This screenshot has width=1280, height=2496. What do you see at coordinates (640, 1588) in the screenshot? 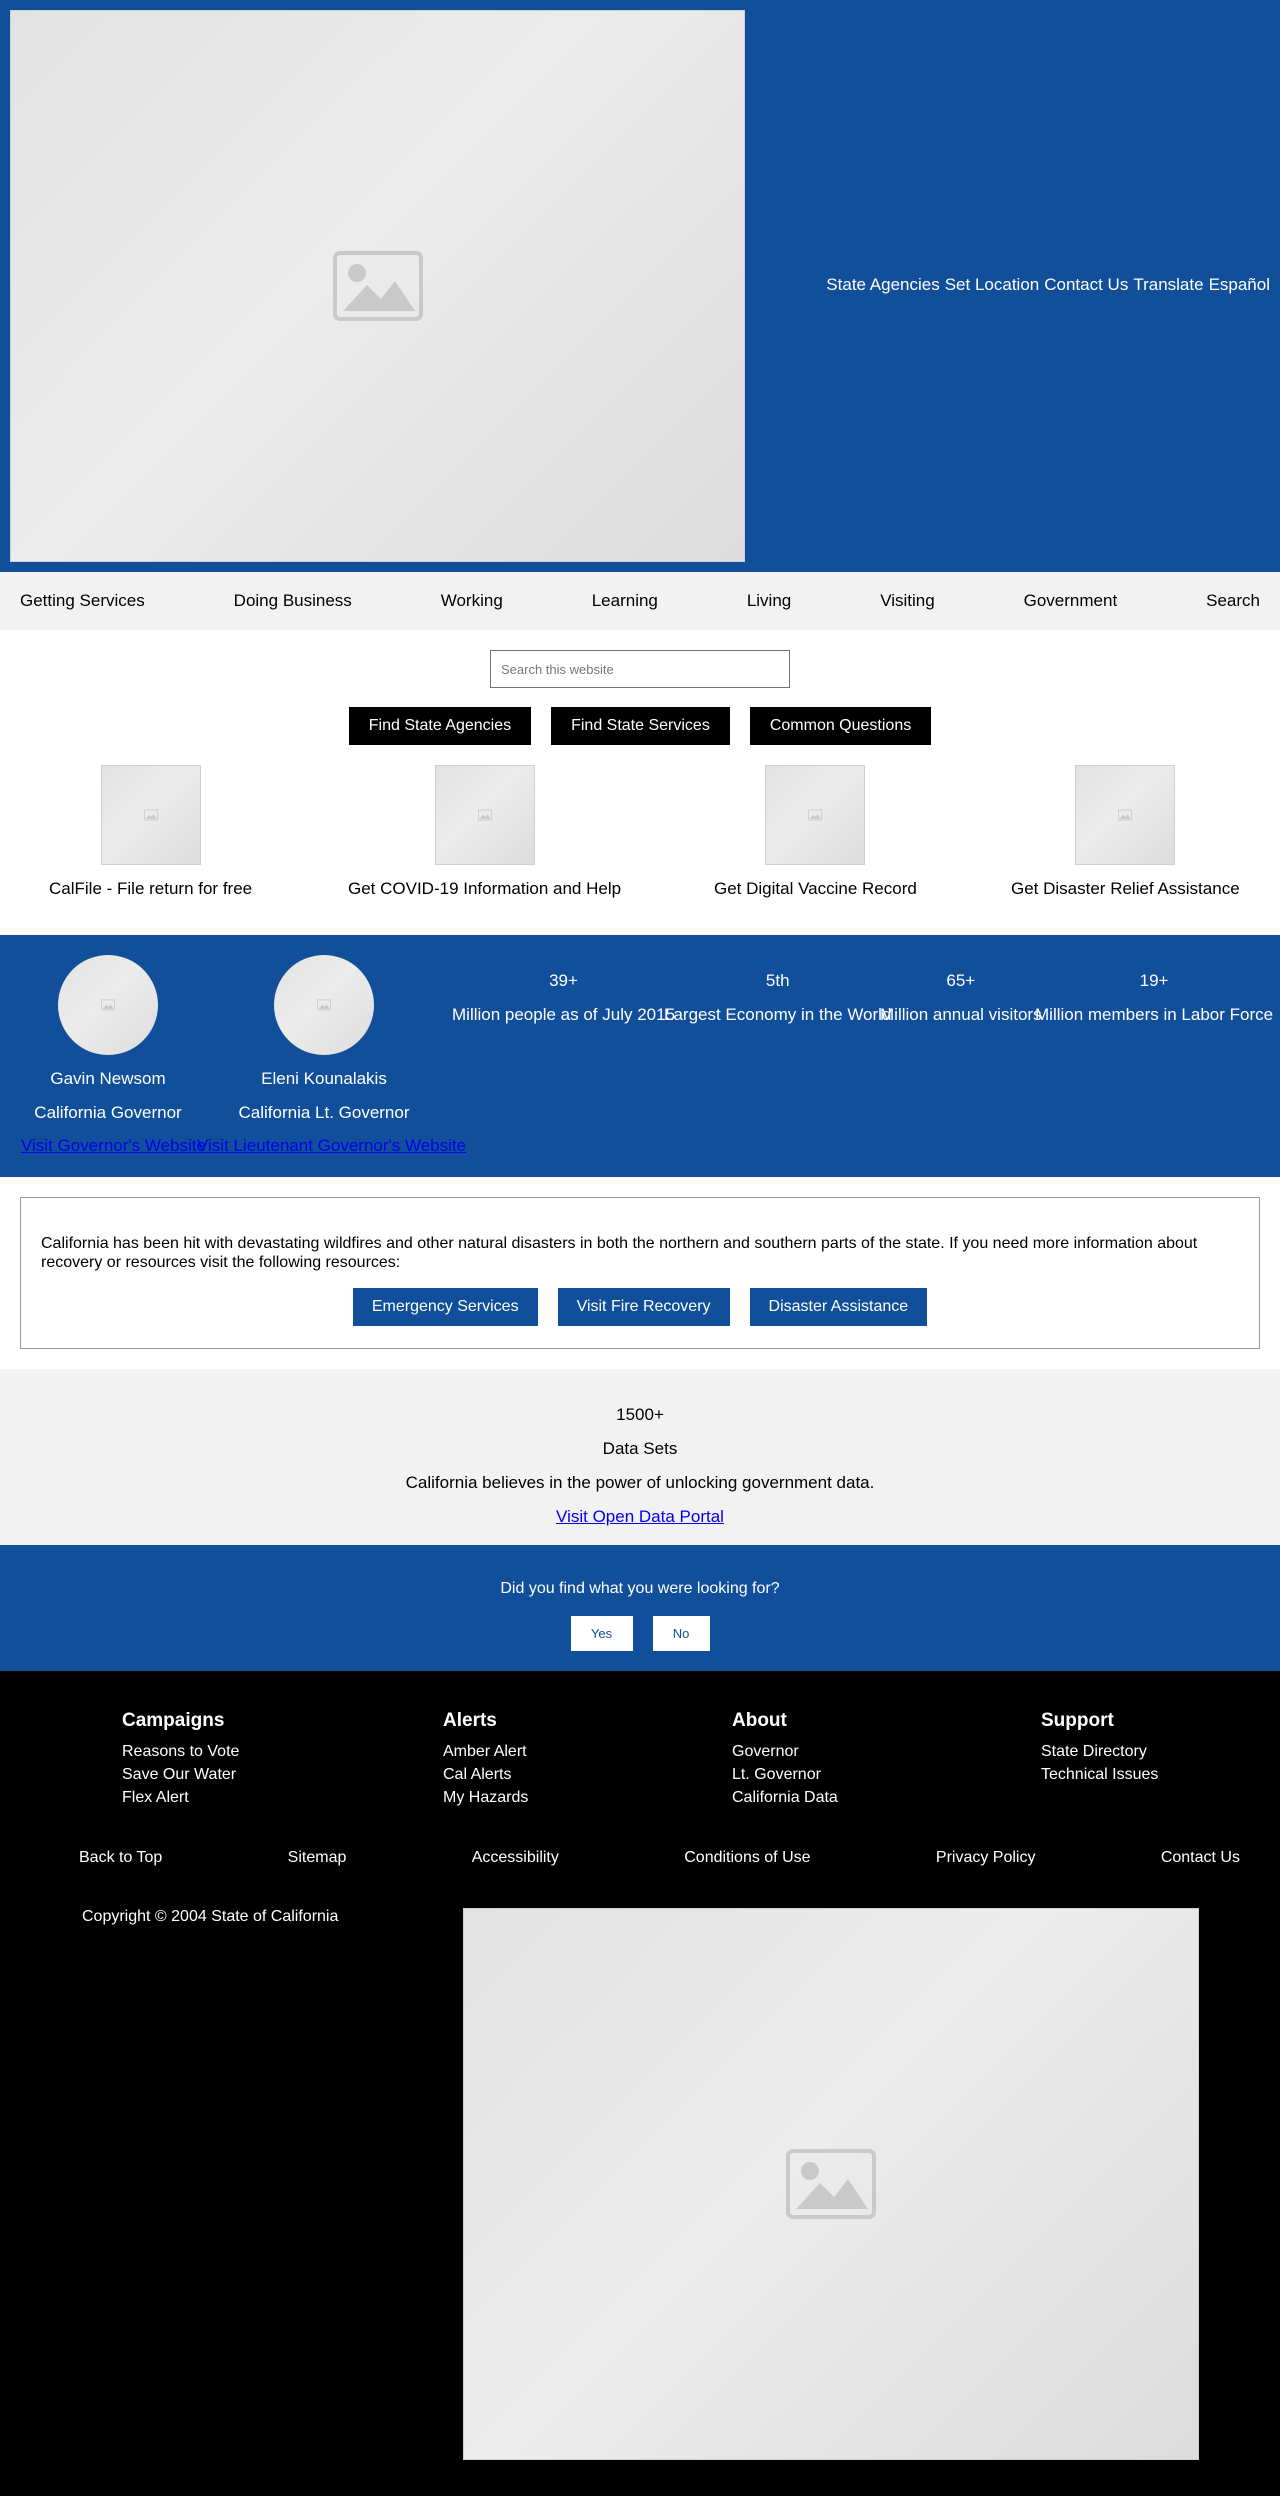
I see `feedback-question: Did you find what you were looking for?` at bounding box center [640, 1588].